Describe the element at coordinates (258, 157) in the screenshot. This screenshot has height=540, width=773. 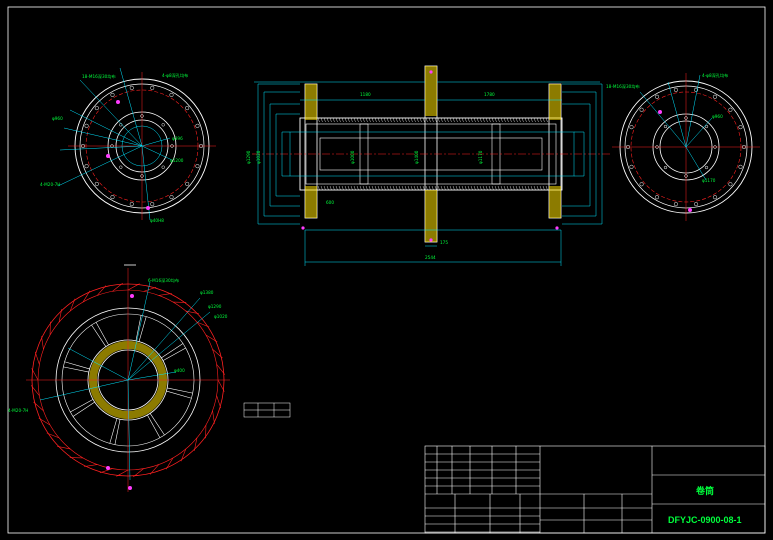
I see `section-label-2: φ1020` at that location.